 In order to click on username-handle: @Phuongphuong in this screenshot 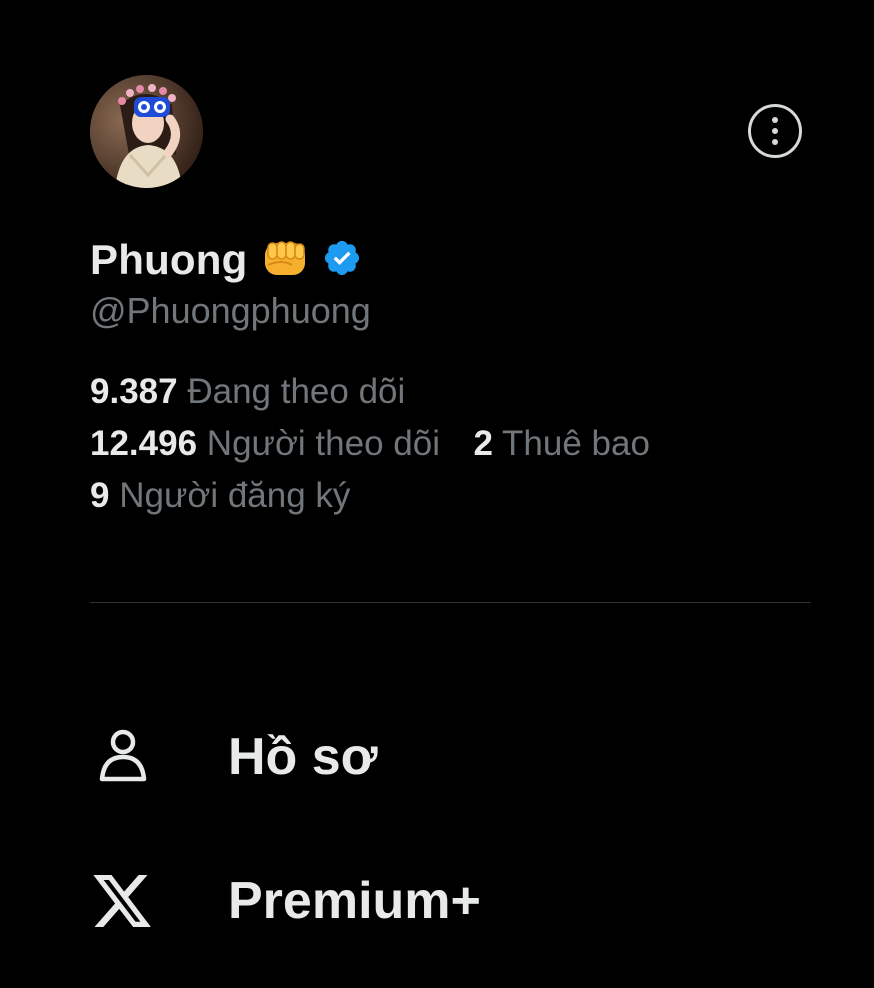, I will do `click(230, 310)`.